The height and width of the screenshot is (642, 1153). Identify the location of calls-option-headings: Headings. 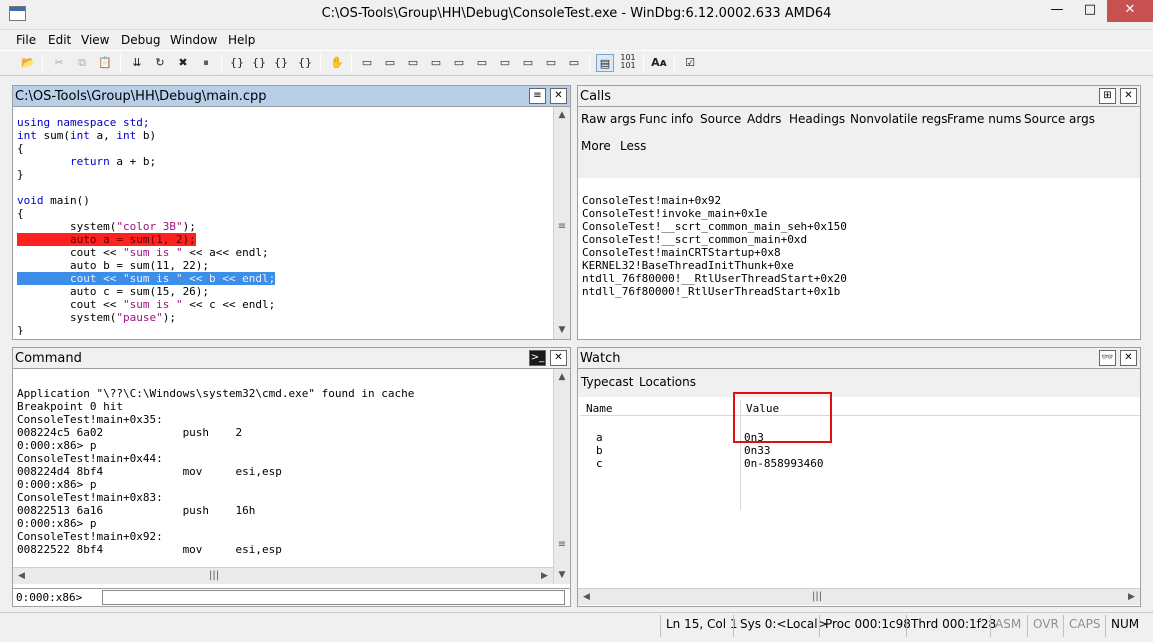
(817, 119).